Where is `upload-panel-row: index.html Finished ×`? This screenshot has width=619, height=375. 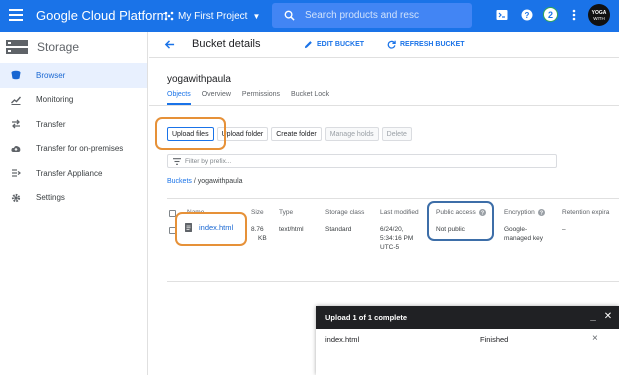 upload-panel-row: index.html Finished × is located at coordinates (467, 339).